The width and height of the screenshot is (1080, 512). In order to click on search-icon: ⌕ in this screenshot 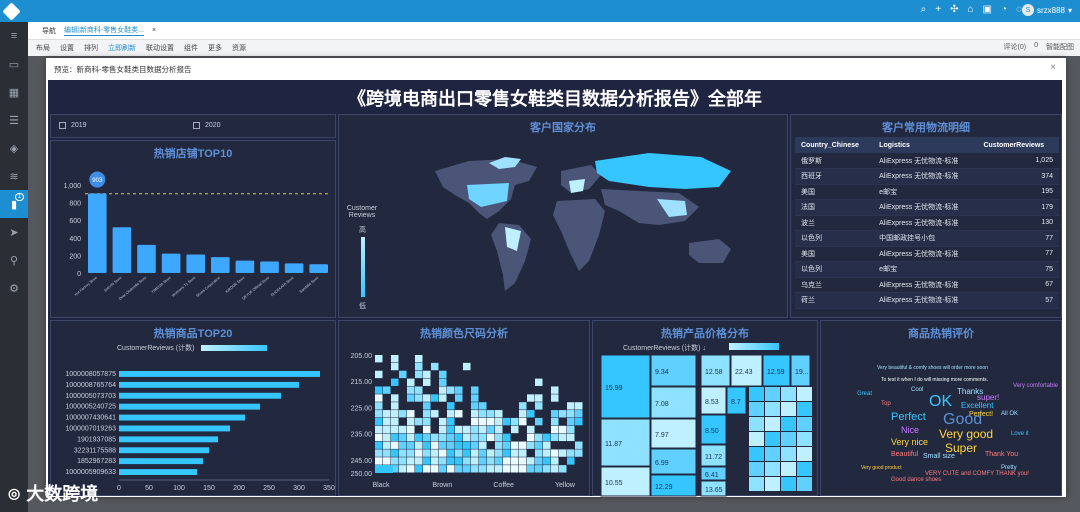, I will do `click(924, 9)`.